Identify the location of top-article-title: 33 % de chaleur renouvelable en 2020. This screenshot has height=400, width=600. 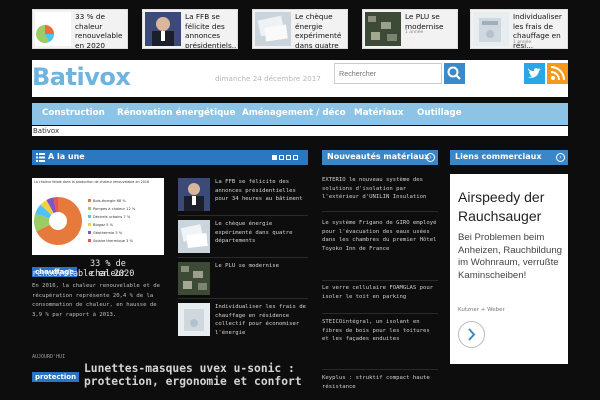
(100, 30).